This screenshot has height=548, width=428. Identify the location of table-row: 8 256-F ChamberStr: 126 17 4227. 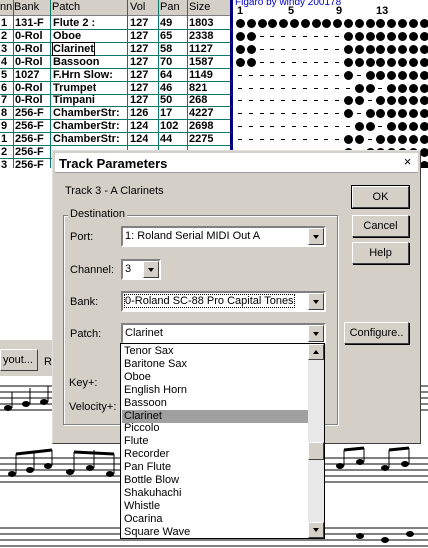
(115, 114).